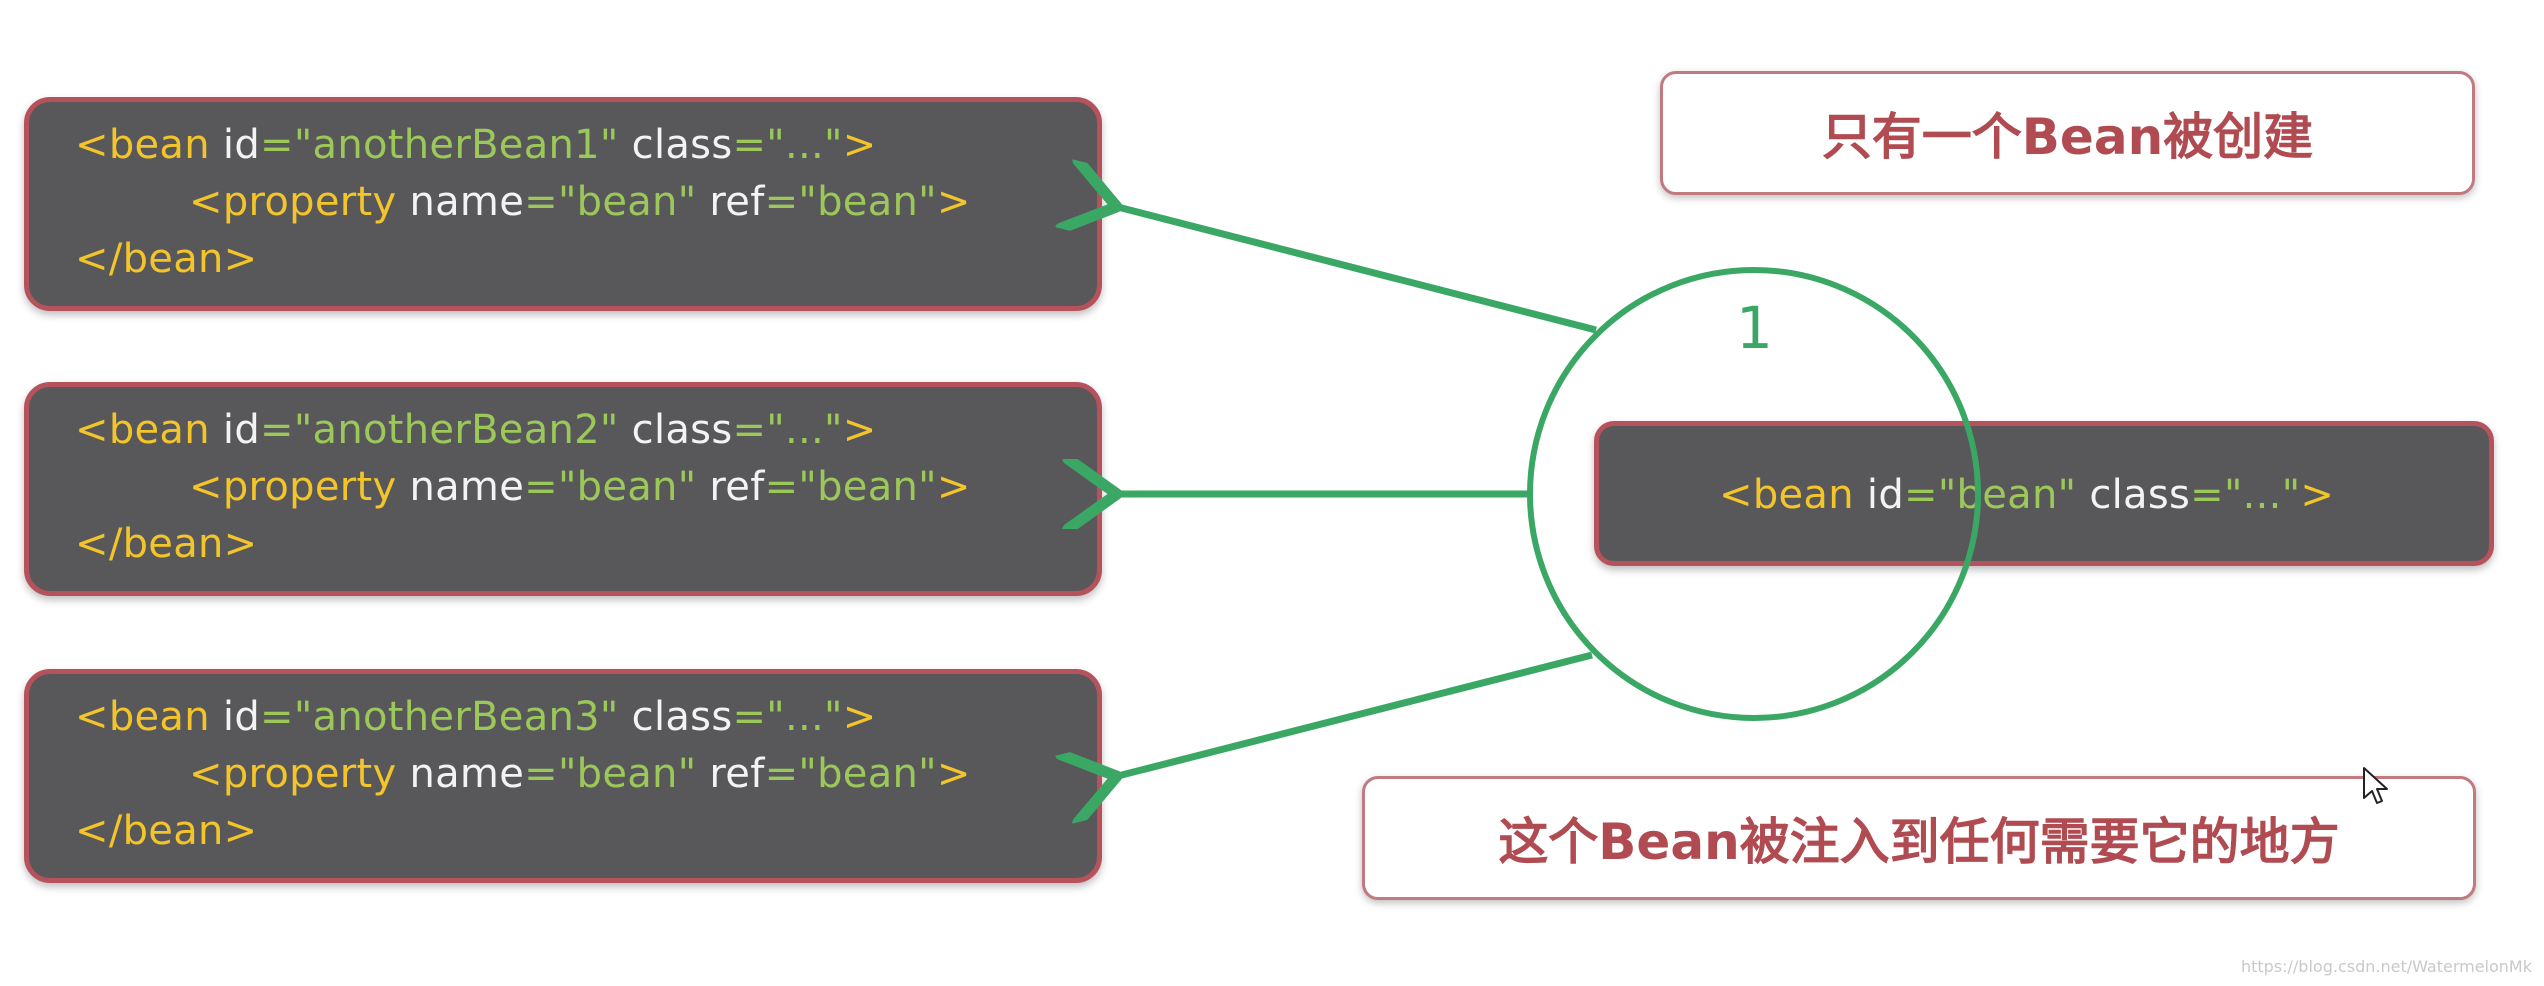 This screenshot has width=2544, height=986. I want to click on instance-count-label: 1, so click(1754, 328).